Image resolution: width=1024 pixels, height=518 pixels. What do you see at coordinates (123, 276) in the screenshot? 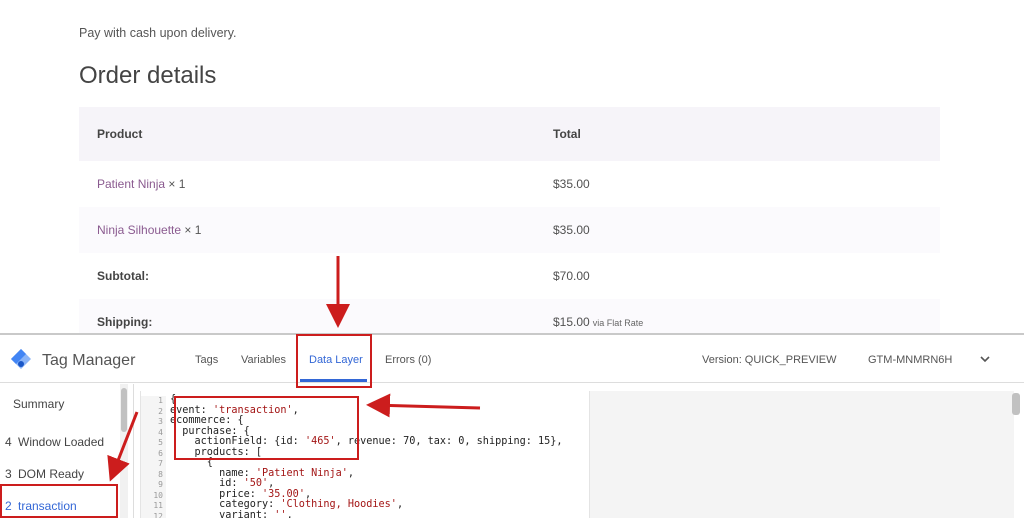
I see `subtotal-label: Subtotal:` at bounding box center [123, 276].